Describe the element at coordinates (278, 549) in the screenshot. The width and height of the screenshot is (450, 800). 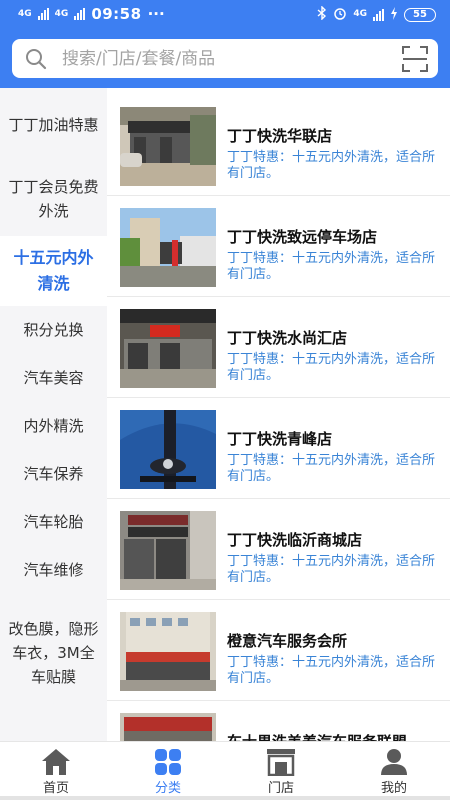
I see `store-row: 丁丁快洗临沂商城店 丁丁特惠：十五元内外清洗，适合所有门店。` at that location.